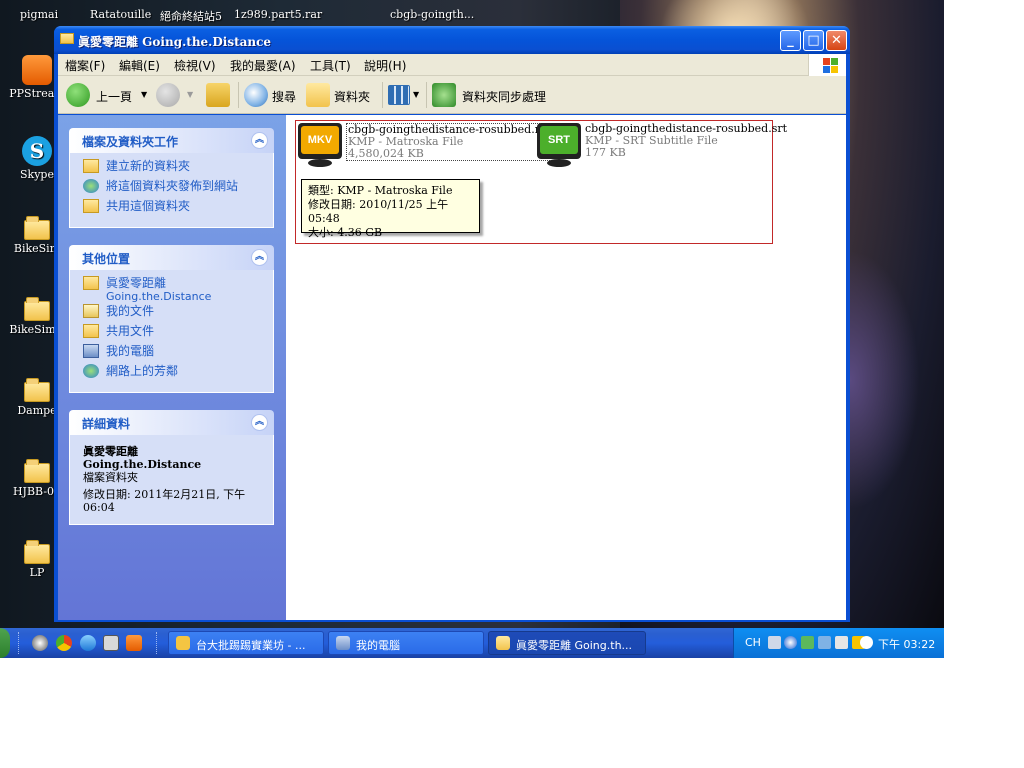 The width and height of the screenshot is (1024, 768). What do you see at coordinates (320, 147) in the screenshot?
I see `mkv-file-icon: MKV` at bounding box center [320, 147].